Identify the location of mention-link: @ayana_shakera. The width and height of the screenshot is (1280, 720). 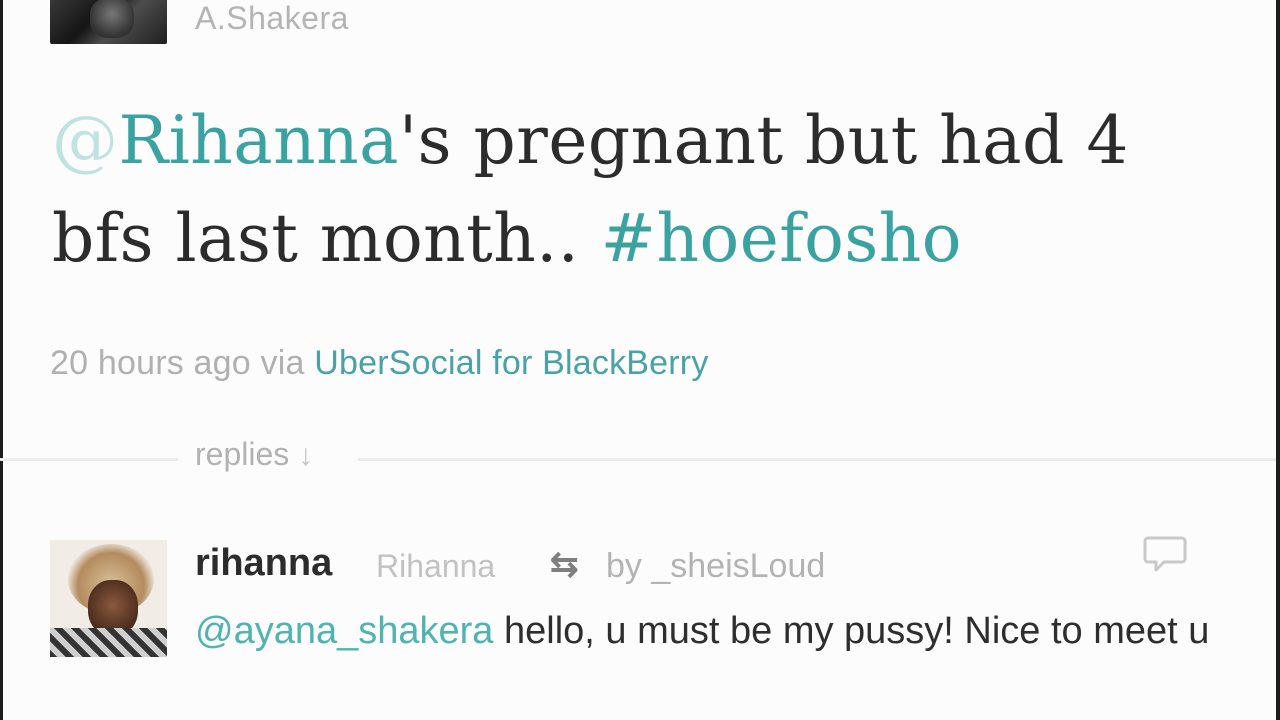
(344, 631).